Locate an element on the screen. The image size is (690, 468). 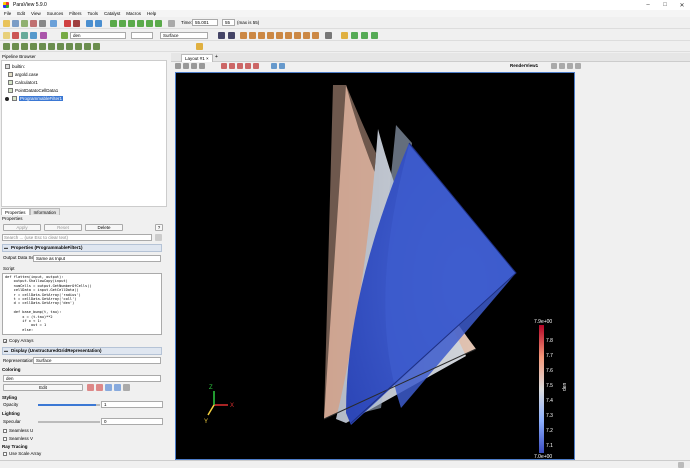
redo-icon is located at coordinates (76, 23).